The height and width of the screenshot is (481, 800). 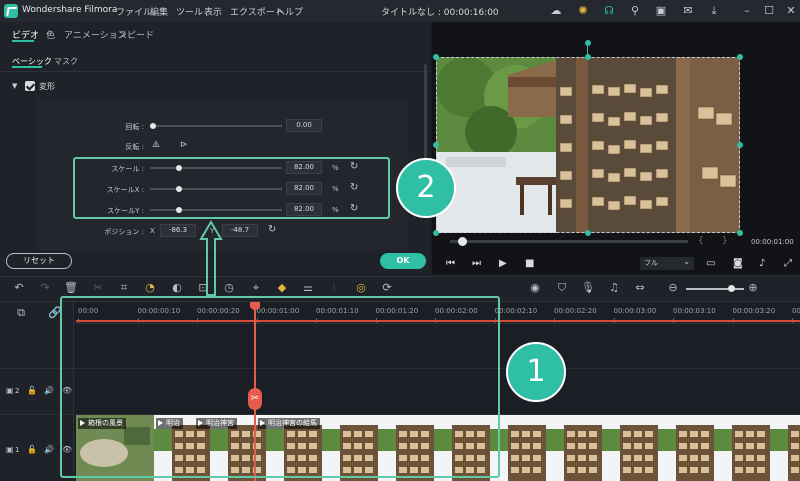 I want to click on track-1-label: 1, so click(x=17, y=450).